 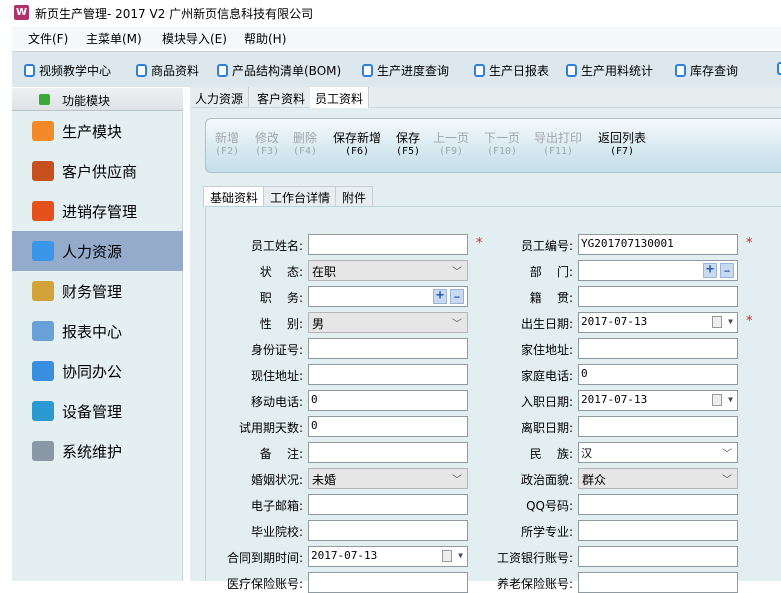 I want to click on field-input: 在职 ﹀, so click(x=388, y=270).